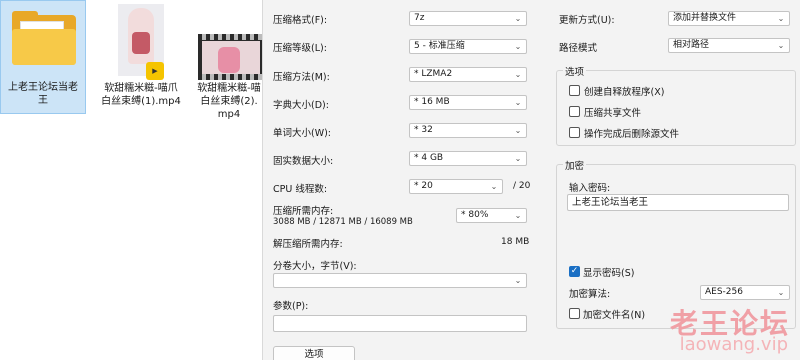 This screenshot has height=360, width=800. Describe the element at coordinates (574, 90) in the screenshot. I see `sfx-checkbox` at that location.